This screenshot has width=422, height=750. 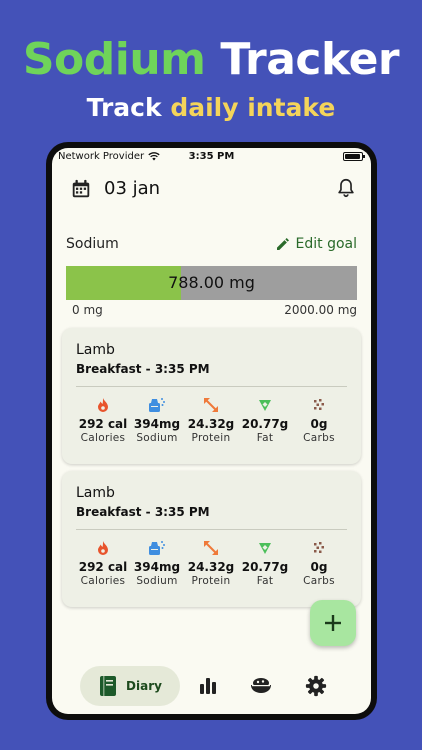 I want to click on promo-subtitle: Track daily intake, so click(x=211, y=108).